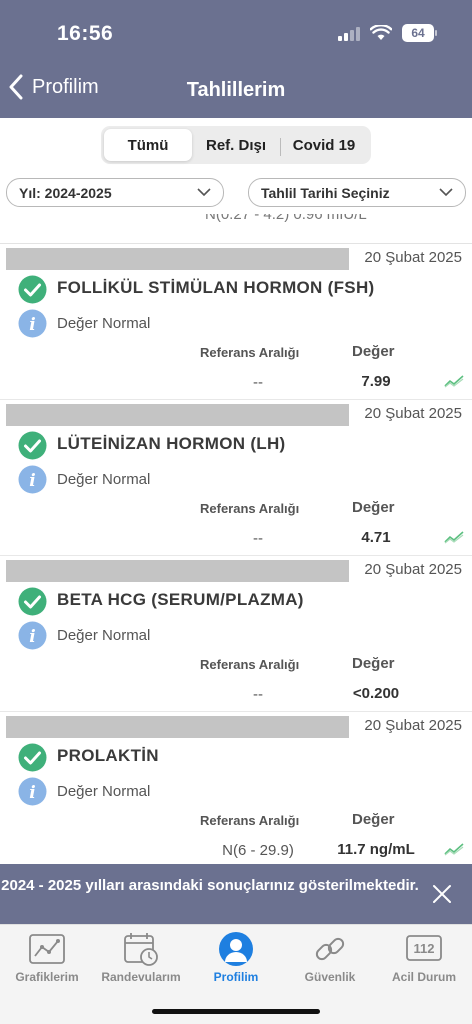  I want to click on result-value: 11.7 ng/mL, so click(376, 849).